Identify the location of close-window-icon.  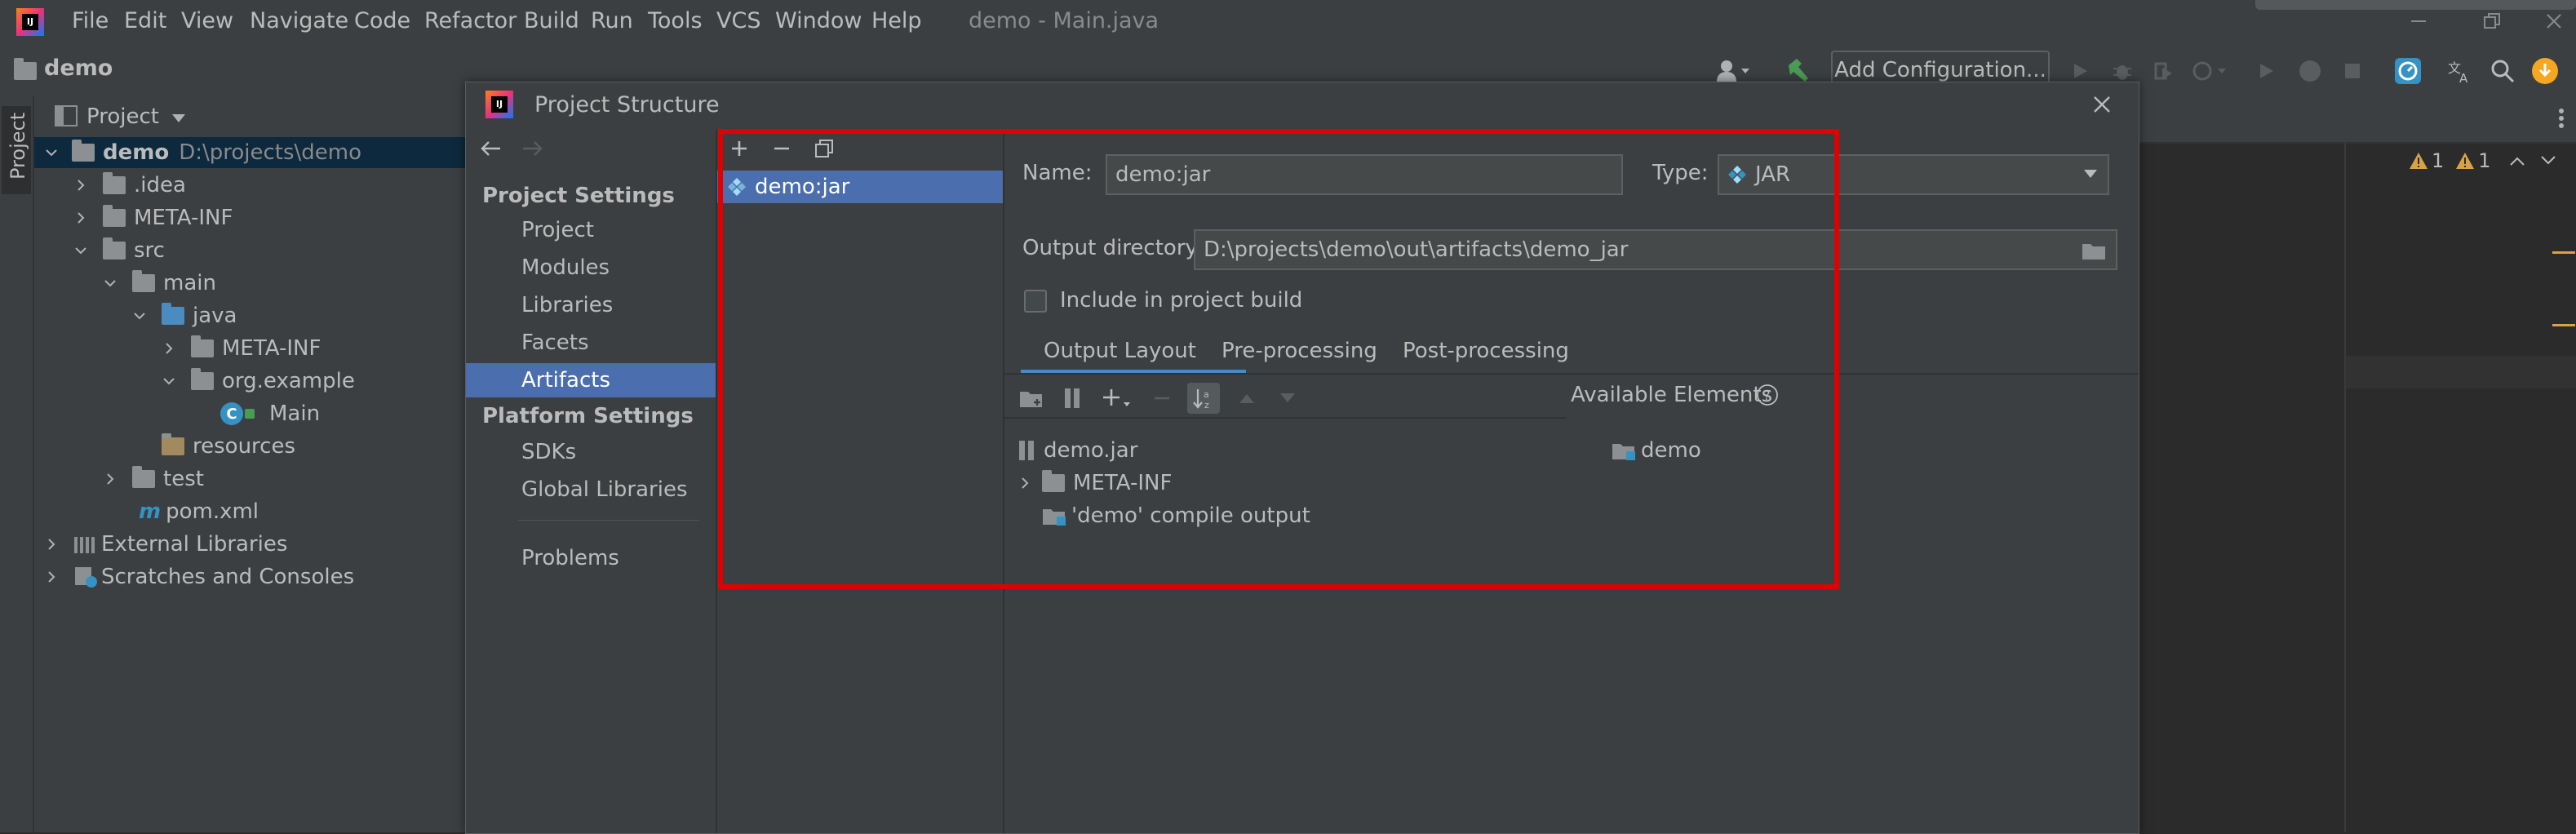
(2554, 21).